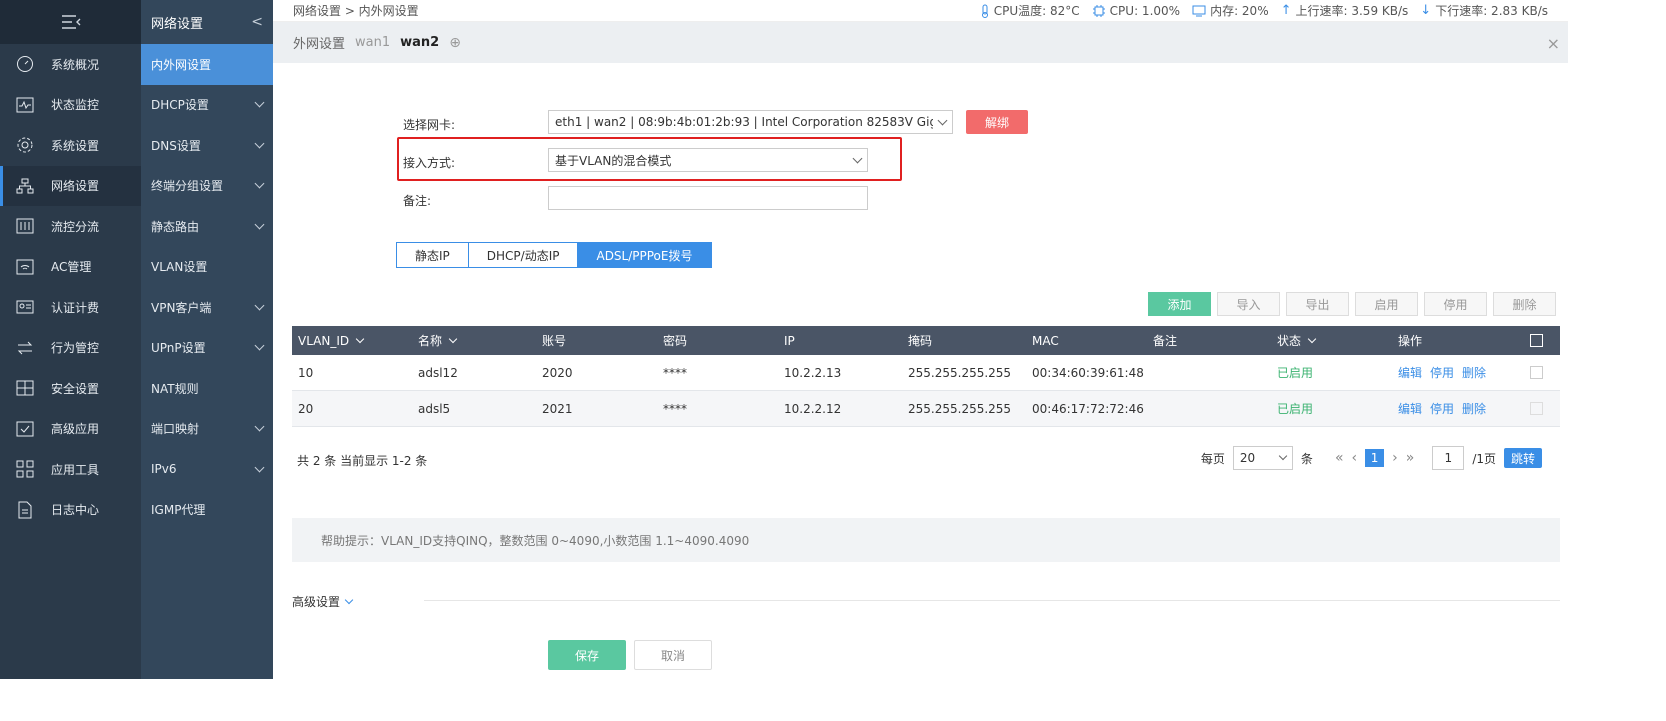  Describe the element at coordinates (673, 655) in the screenshot. I see `cancel-button: 取消` at that location.